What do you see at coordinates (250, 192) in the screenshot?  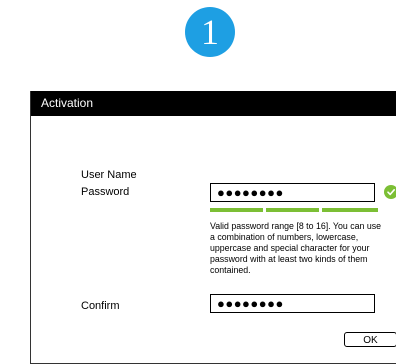 I see `password-value: ●●●●●●●●` at bounding box center [250, 192].